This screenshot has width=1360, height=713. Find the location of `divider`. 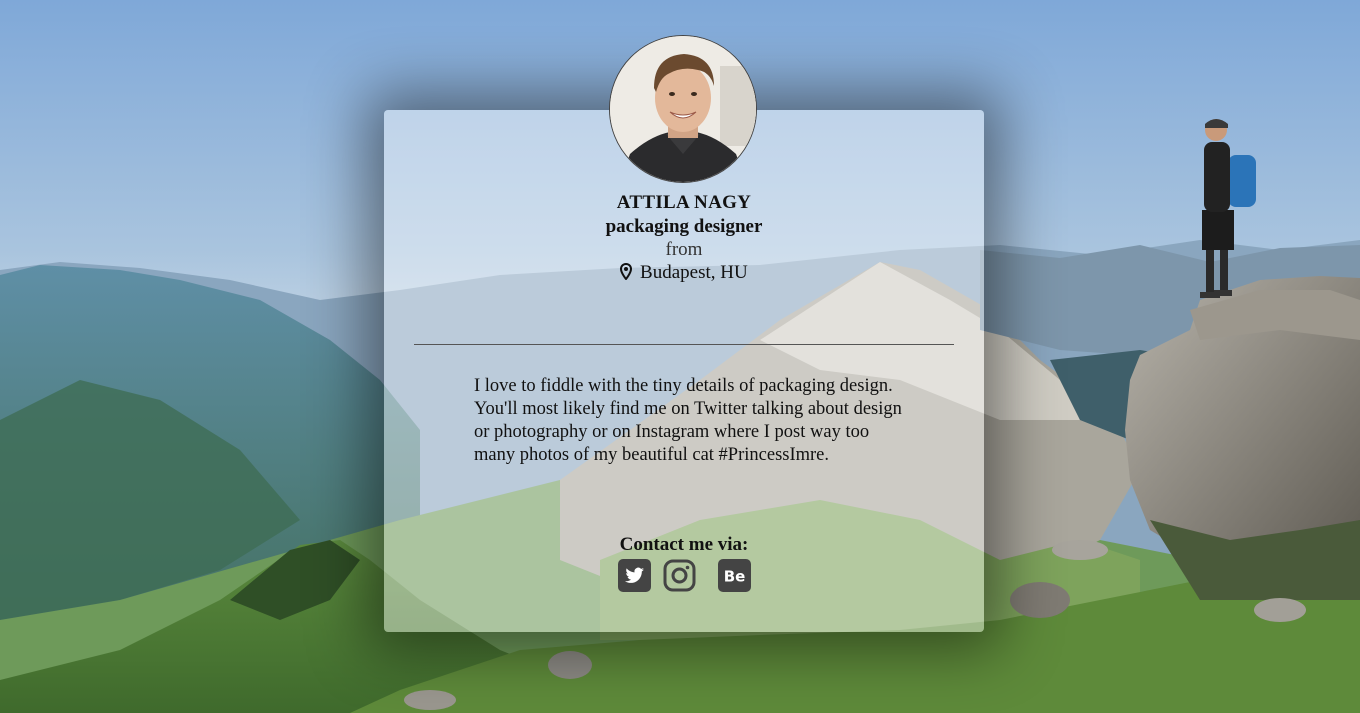

divider is located at coordinates (684, 344).